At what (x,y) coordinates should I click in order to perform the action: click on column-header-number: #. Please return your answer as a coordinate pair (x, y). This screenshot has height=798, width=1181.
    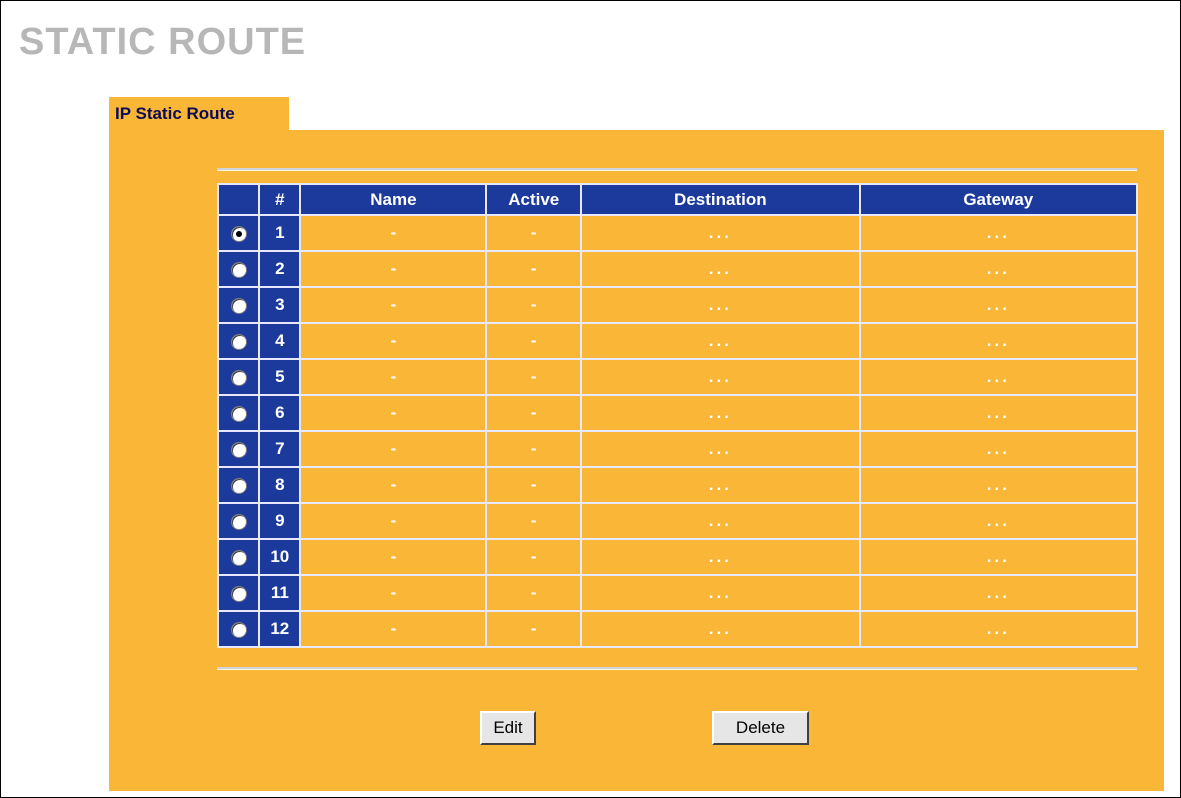
    Looking at the image, I should click on (281, 200).